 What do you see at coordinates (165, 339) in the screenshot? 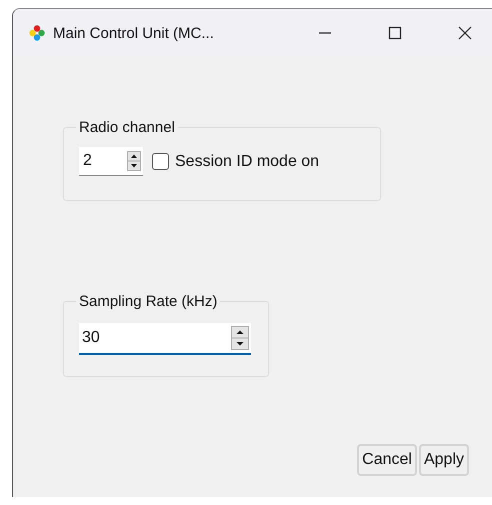
I see `sampling-rate-spinbox: 30` at bounding box center [165, 339].